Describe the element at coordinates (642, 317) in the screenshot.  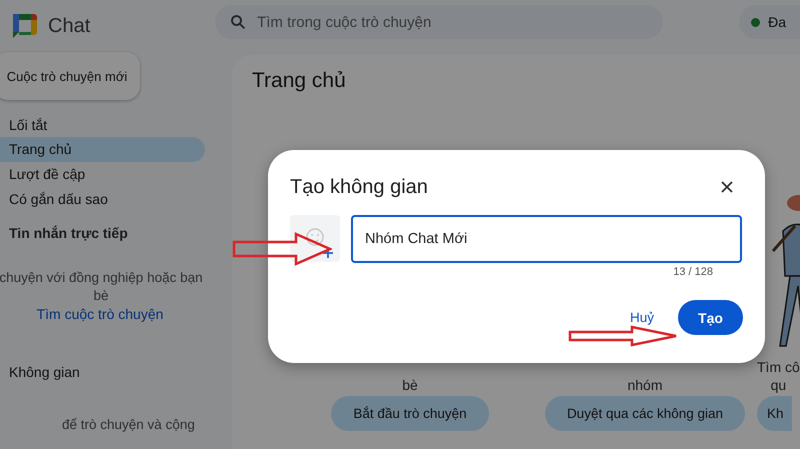
I see `cancel-button: Huỷ` at that location.